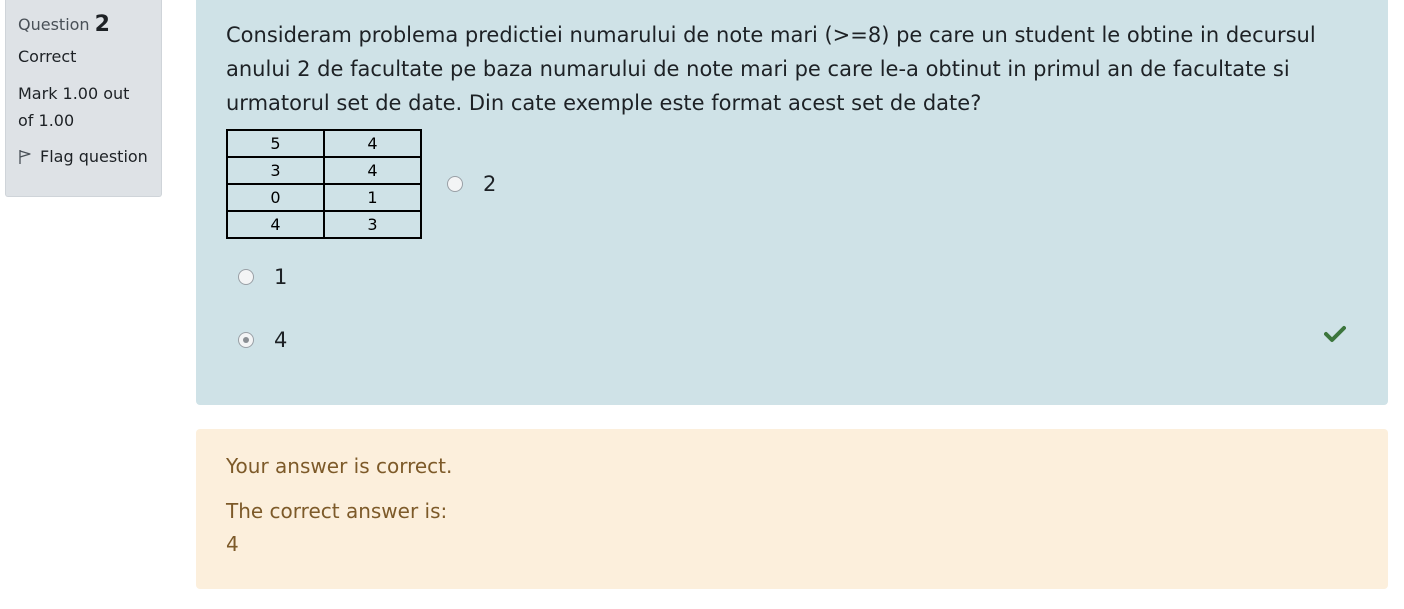 Image resolution: width=1404 pixels, height=609 pixels. I want to click on answer-option-label: 4, so click(281, 340).